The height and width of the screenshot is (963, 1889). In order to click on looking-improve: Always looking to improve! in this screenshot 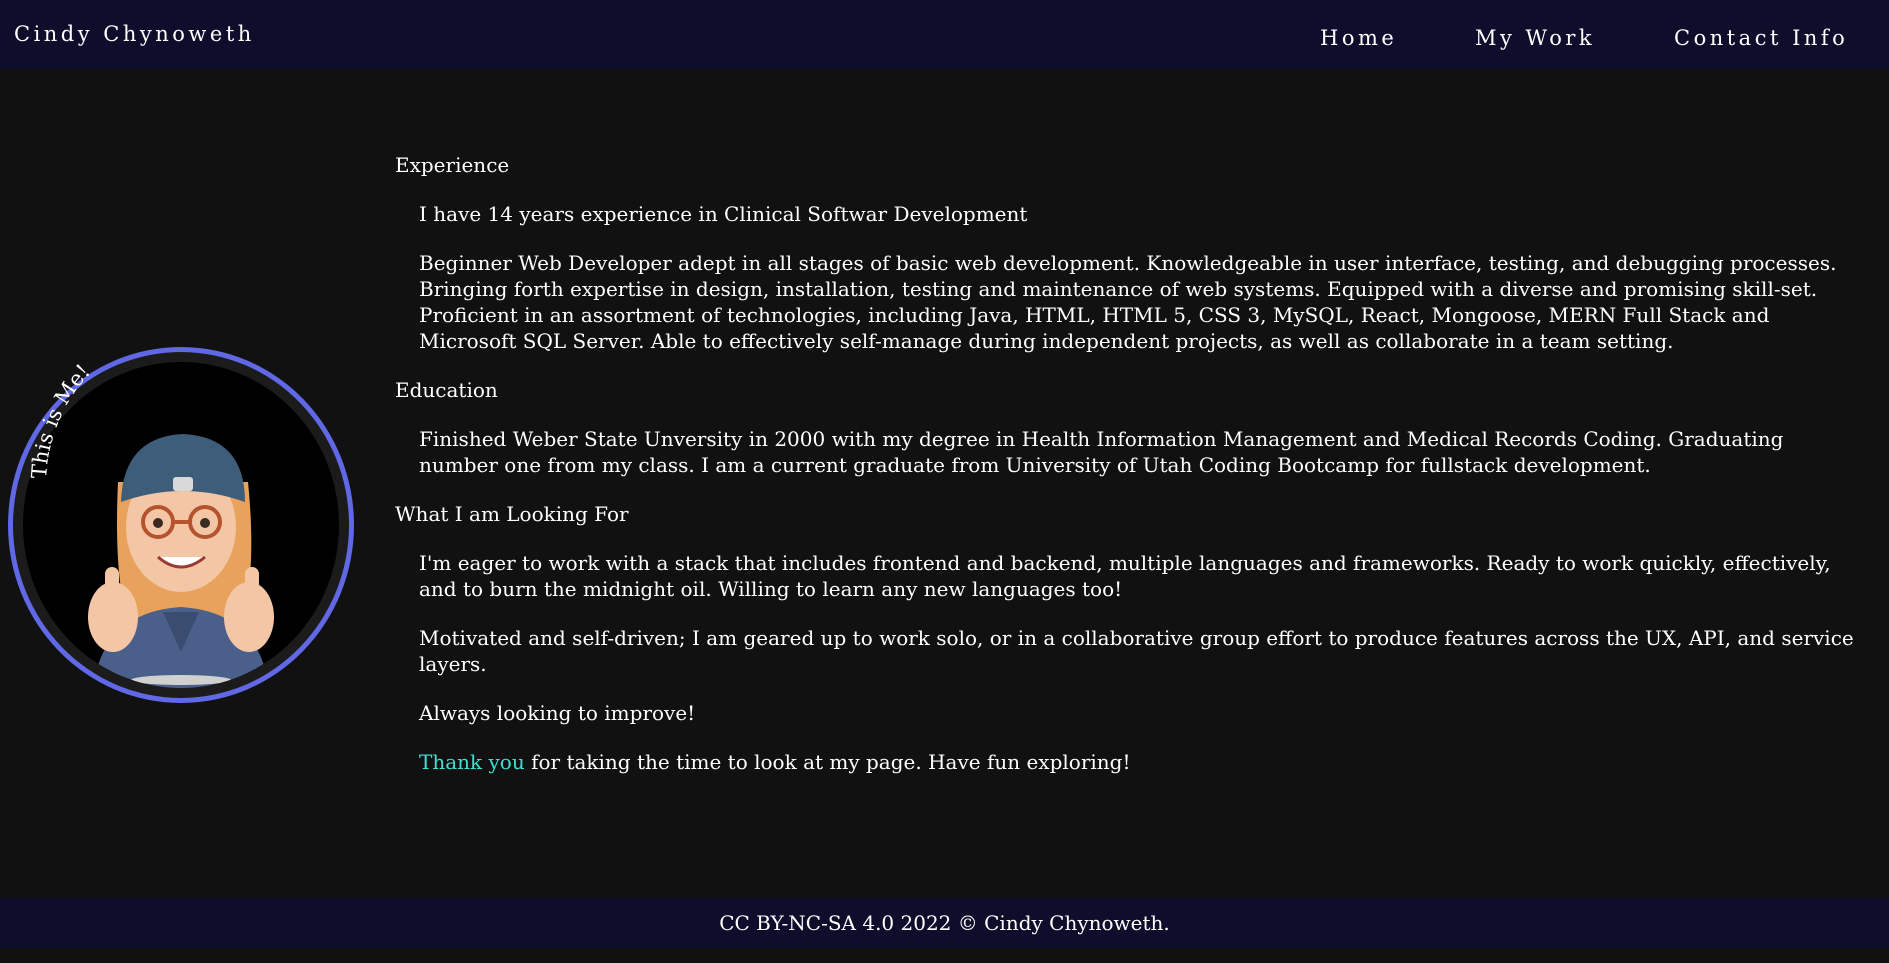, I will do `click(557, 713)`.